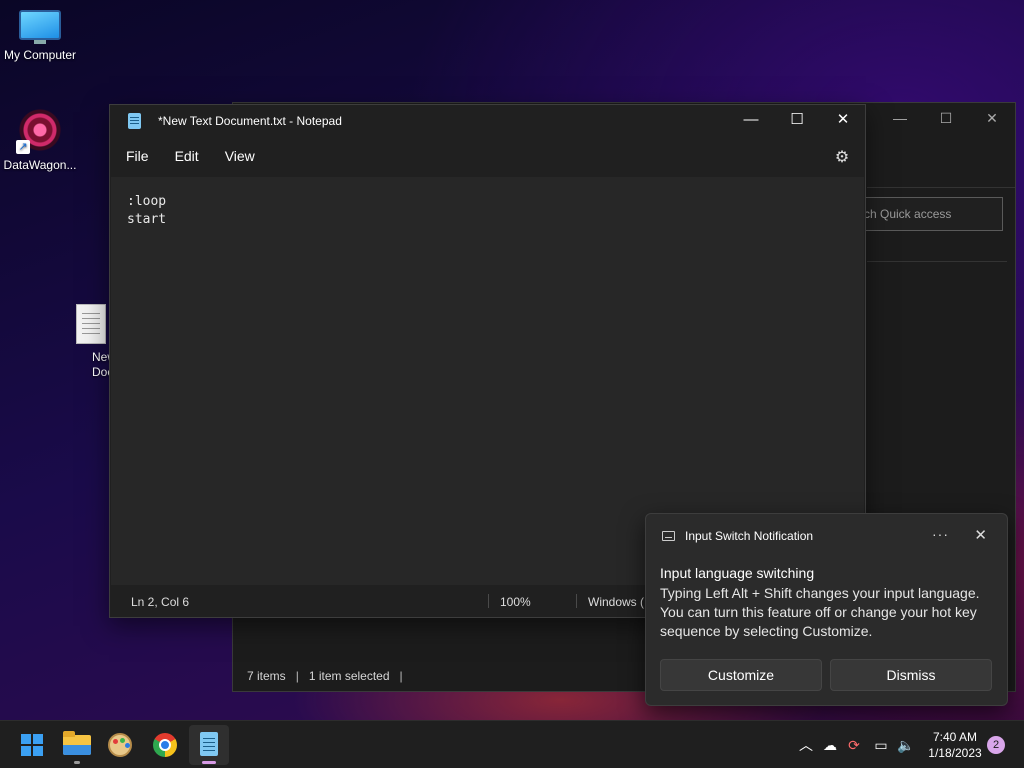  Describe the element at coordinates (137, 157) in the screenshot. I see `menu-file: File` at that location.